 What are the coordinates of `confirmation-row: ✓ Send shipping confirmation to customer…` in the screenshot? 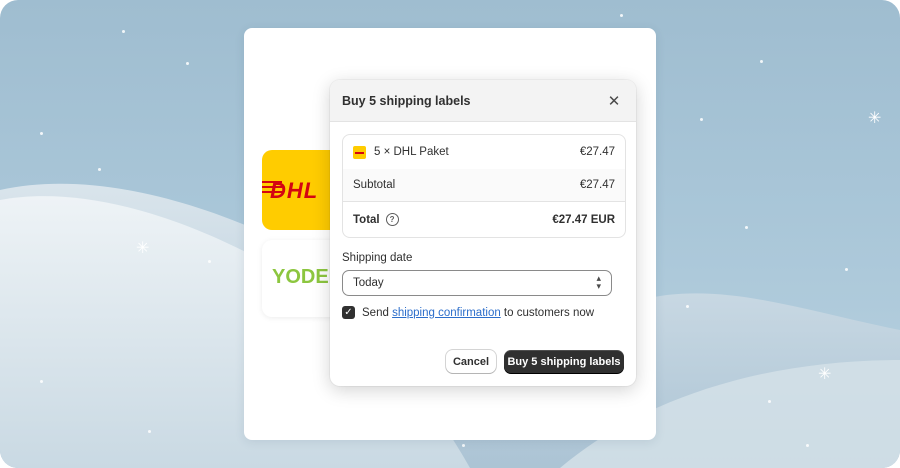 It's located at (468, 312).